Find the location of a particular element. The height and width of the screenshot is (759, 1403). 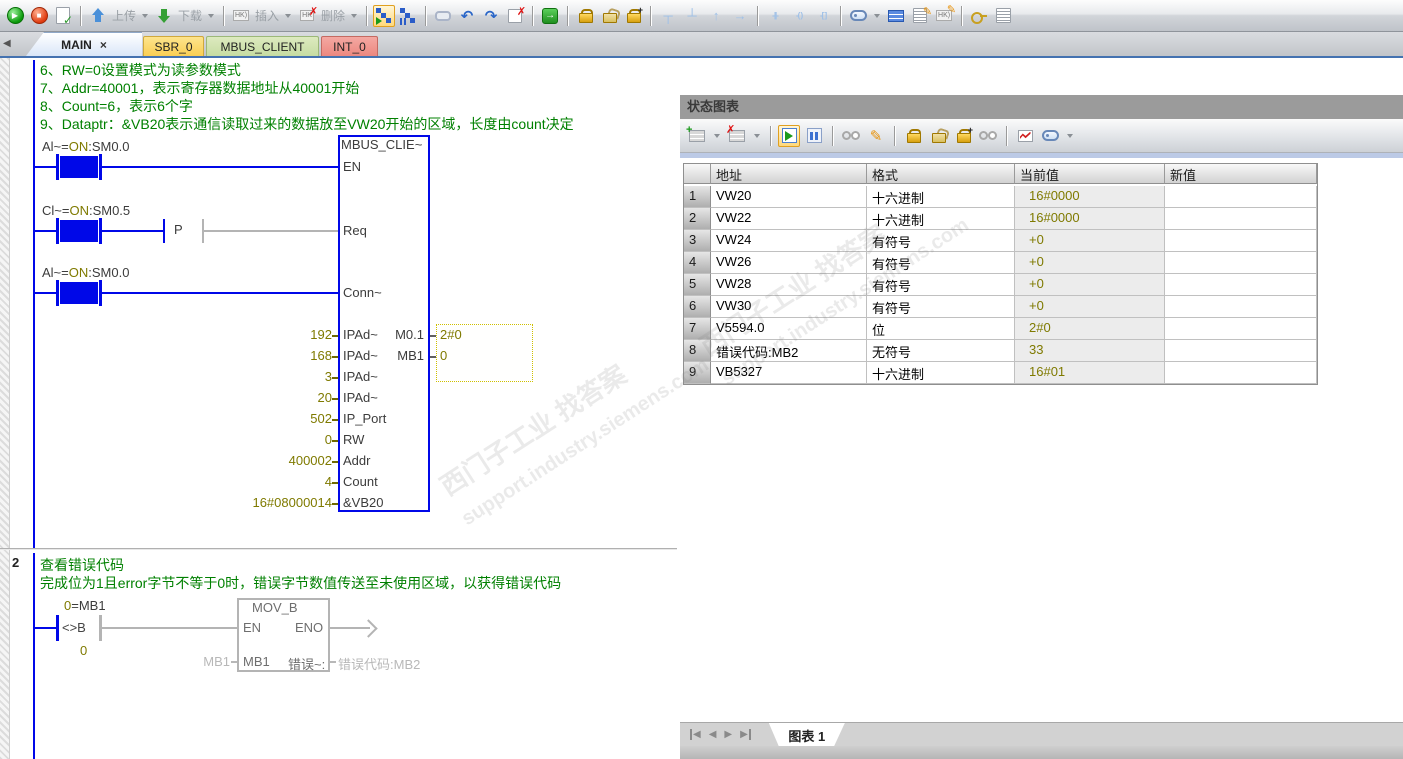

param-value: 20 is located at coordinates (254, 397).